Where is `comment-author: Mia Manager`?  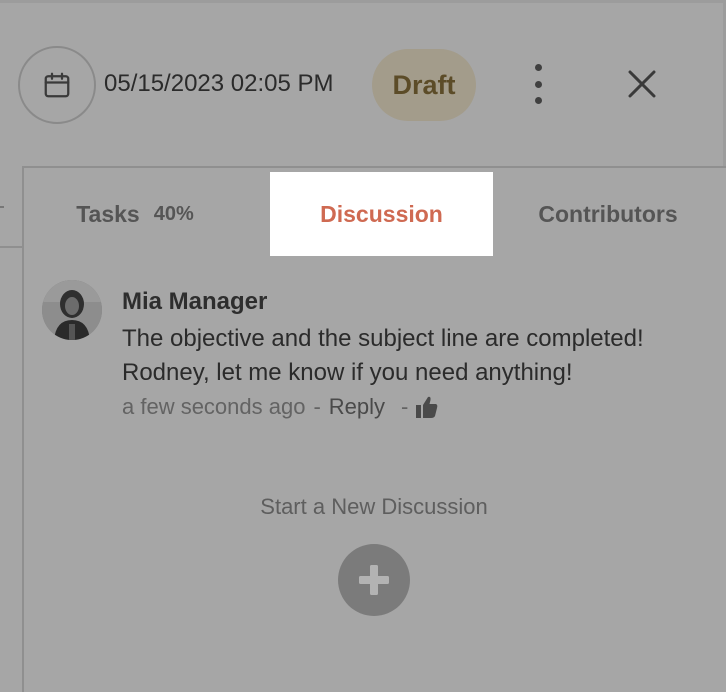 comment-author: Mia Manager is located at coordinates (195, 301).